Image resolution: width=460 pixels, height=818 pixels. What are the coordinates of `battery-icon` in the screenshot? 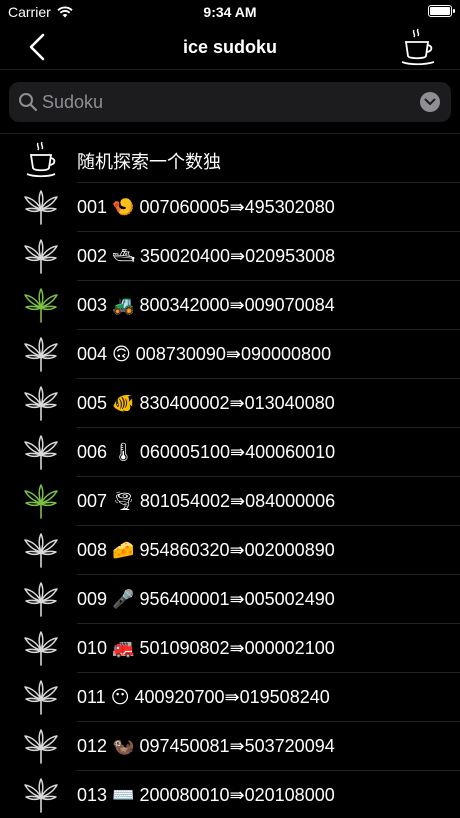 It's located at (441, 11).